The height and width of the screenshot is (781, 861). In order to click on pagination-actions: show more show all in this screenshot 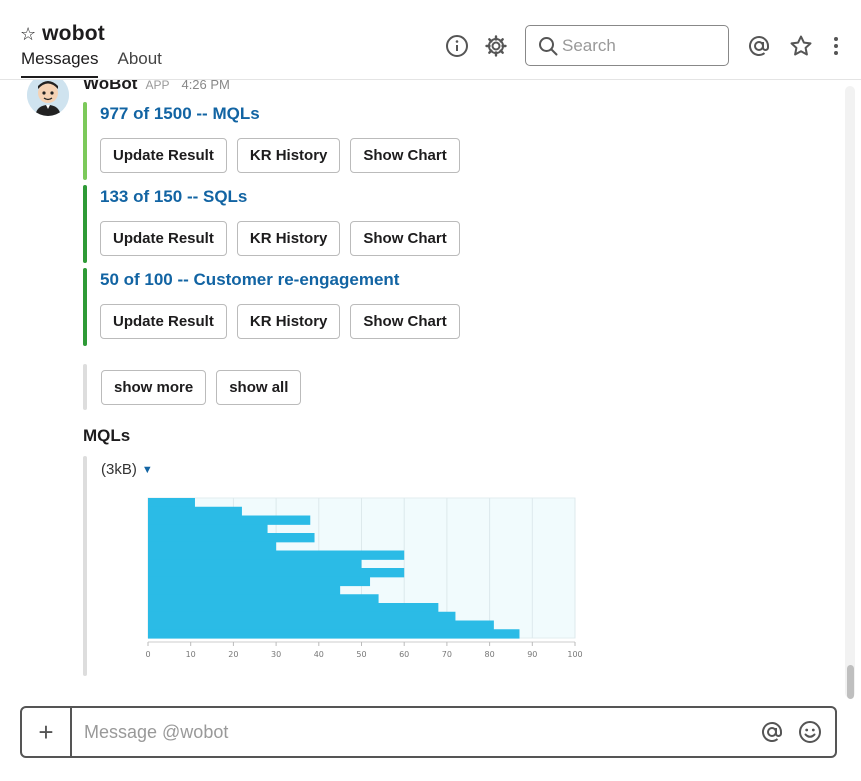, I will do `click(197, 387)`.